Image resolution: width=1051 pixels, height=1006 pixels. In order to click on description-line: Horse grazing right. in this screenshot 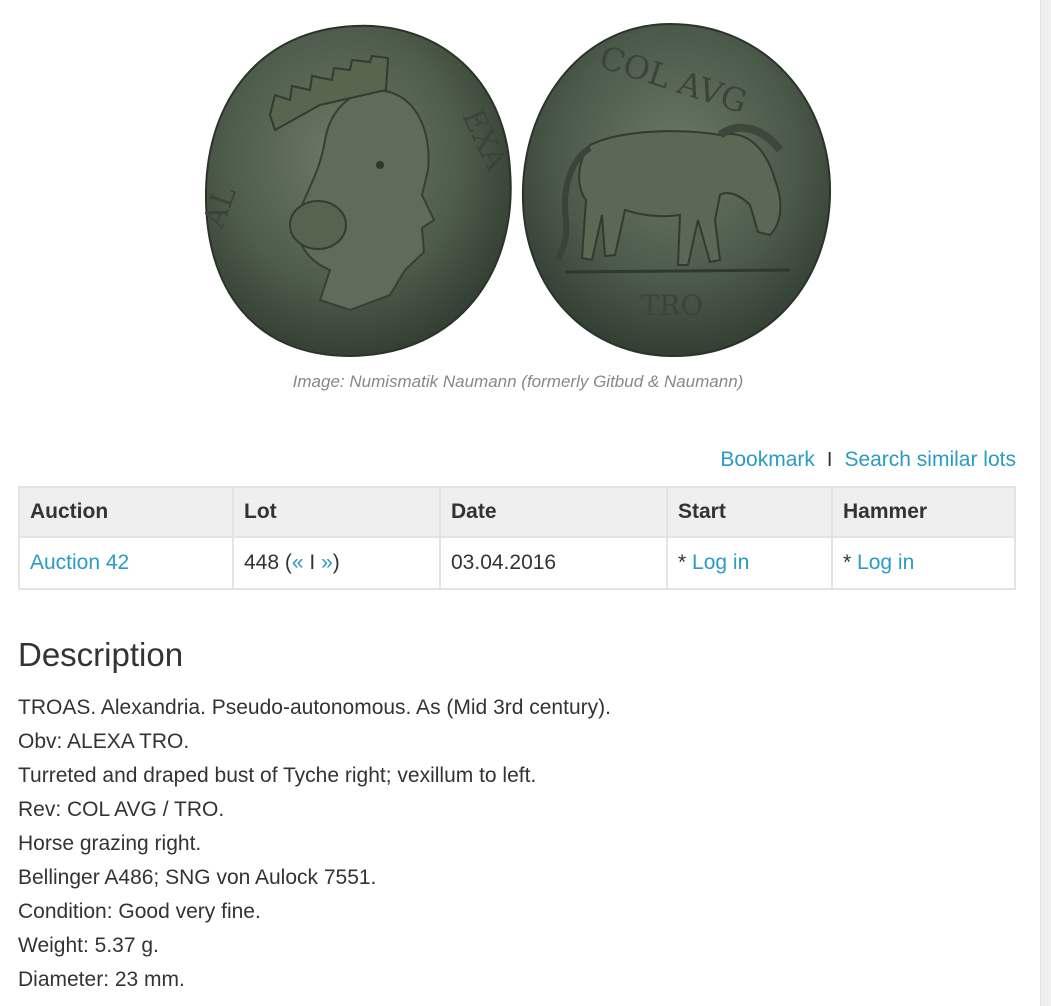, I will do `click(110, 843)`.